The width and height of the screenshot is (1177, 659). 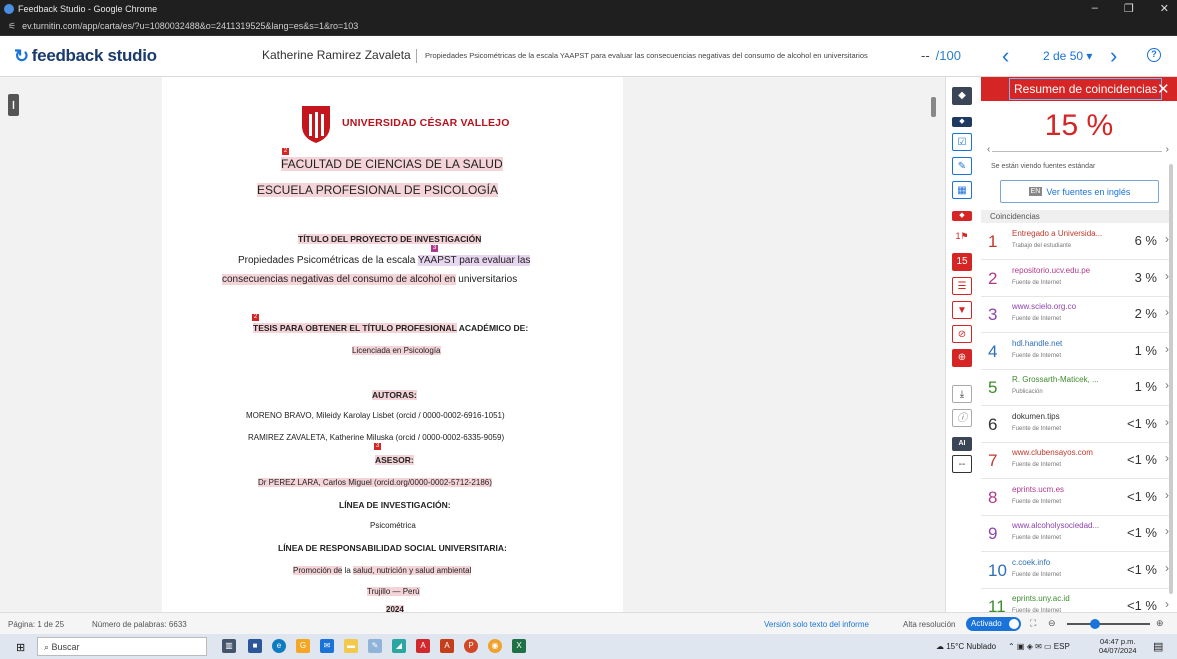 What do you see at coordinates (1061, 489) in the screenshot?
I see `match-source: eprints.ucm.es` at bounding box center [1061, 489].